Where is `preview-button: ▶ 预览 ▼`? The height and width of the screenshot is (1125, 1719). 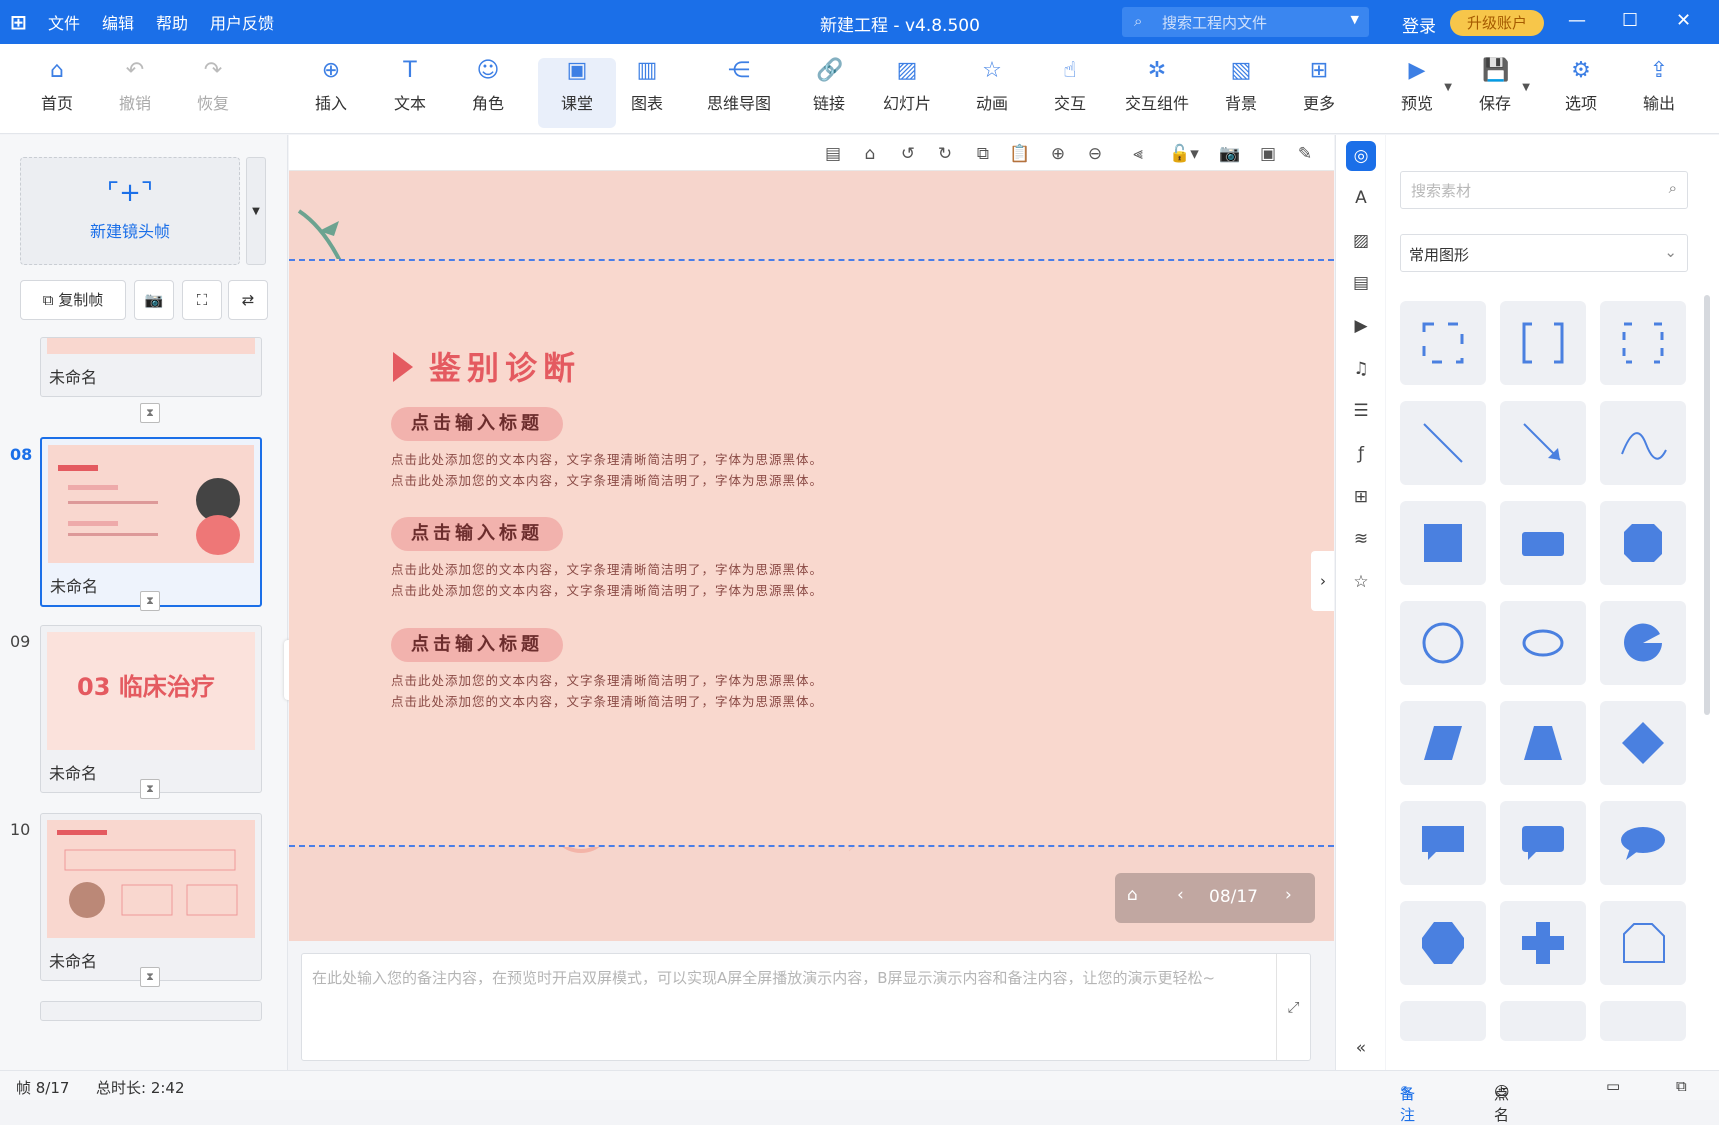 preview-button: ▶ 预览 ▼ is located at coordinates (1417, 93).